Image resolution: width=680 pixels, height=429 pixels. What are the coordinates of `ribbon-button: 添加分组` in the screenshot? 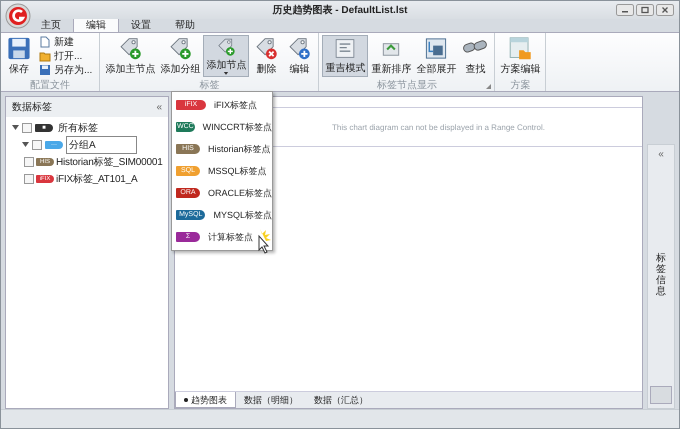 It's located at (180, 56).